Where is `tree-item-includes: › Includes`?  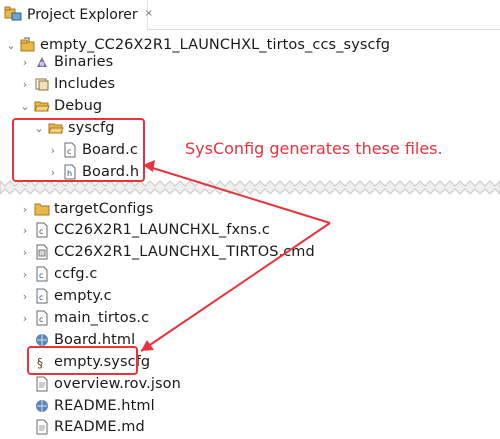
tree-item-includes: › Includes is located at coordinates (66, 84).